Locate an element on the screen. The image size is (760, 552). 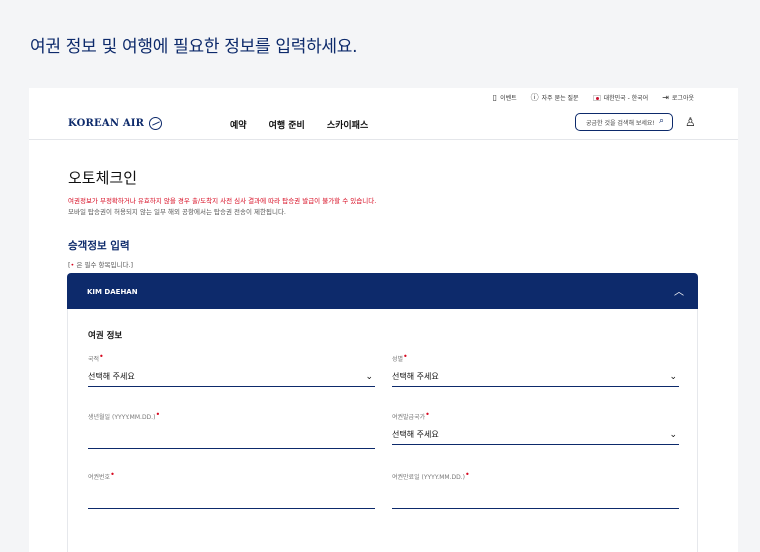
chevron-up-icon: ︿ is located at coordinates (679, 290).